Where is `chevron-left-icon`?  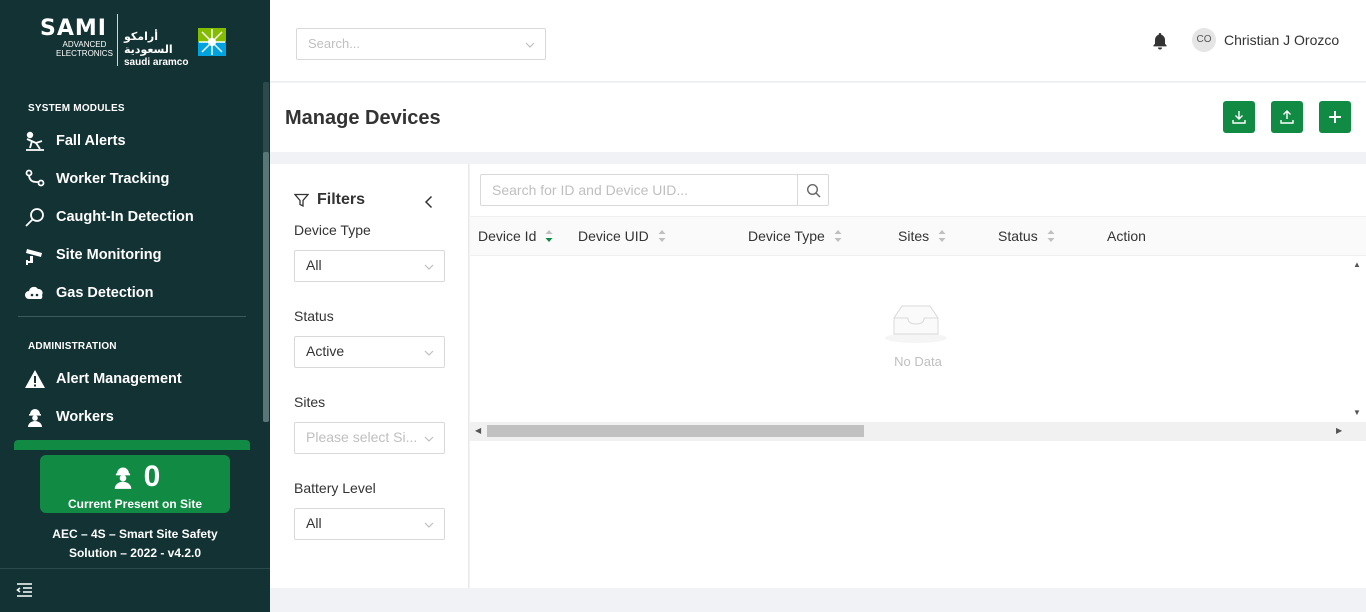
chevron-left-icon is located at coordinates (429, 202).